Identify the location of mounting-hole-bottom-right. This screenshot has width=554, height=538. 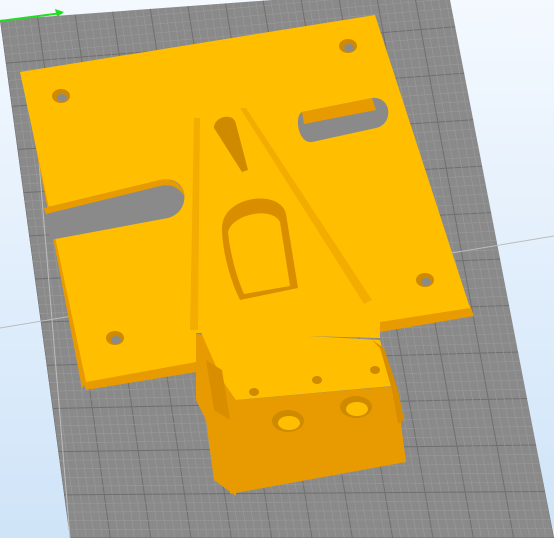
(425, 280).